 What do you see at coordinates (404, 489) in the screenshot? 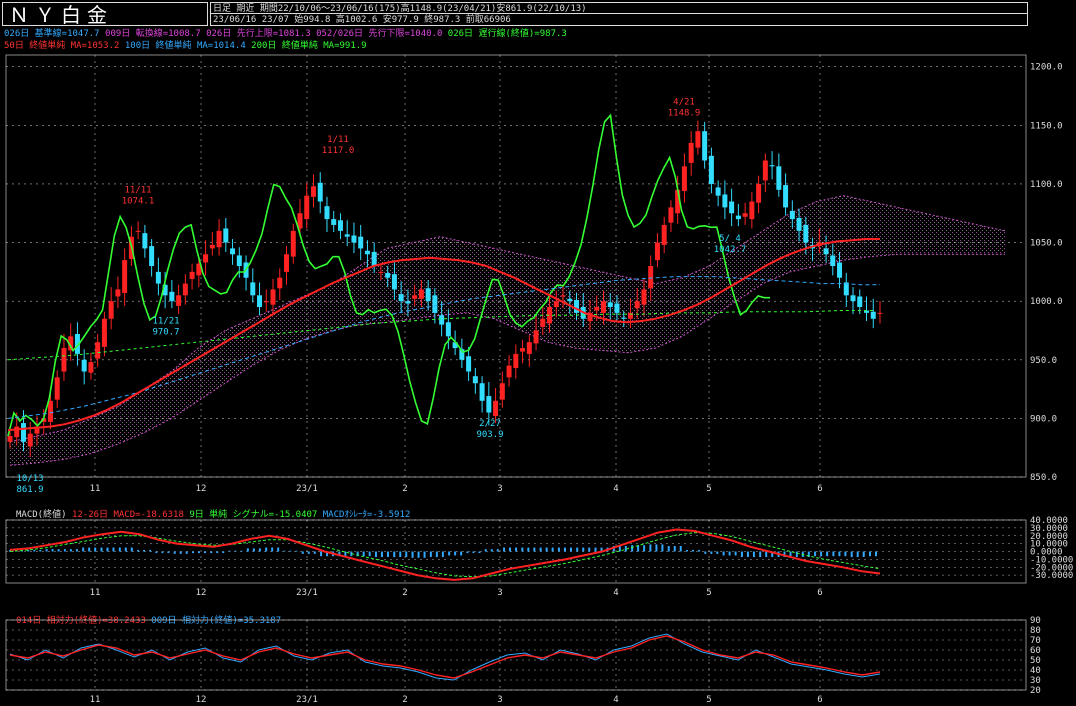
I see `x-tick-label: 2` at bounding box center [404, 489].